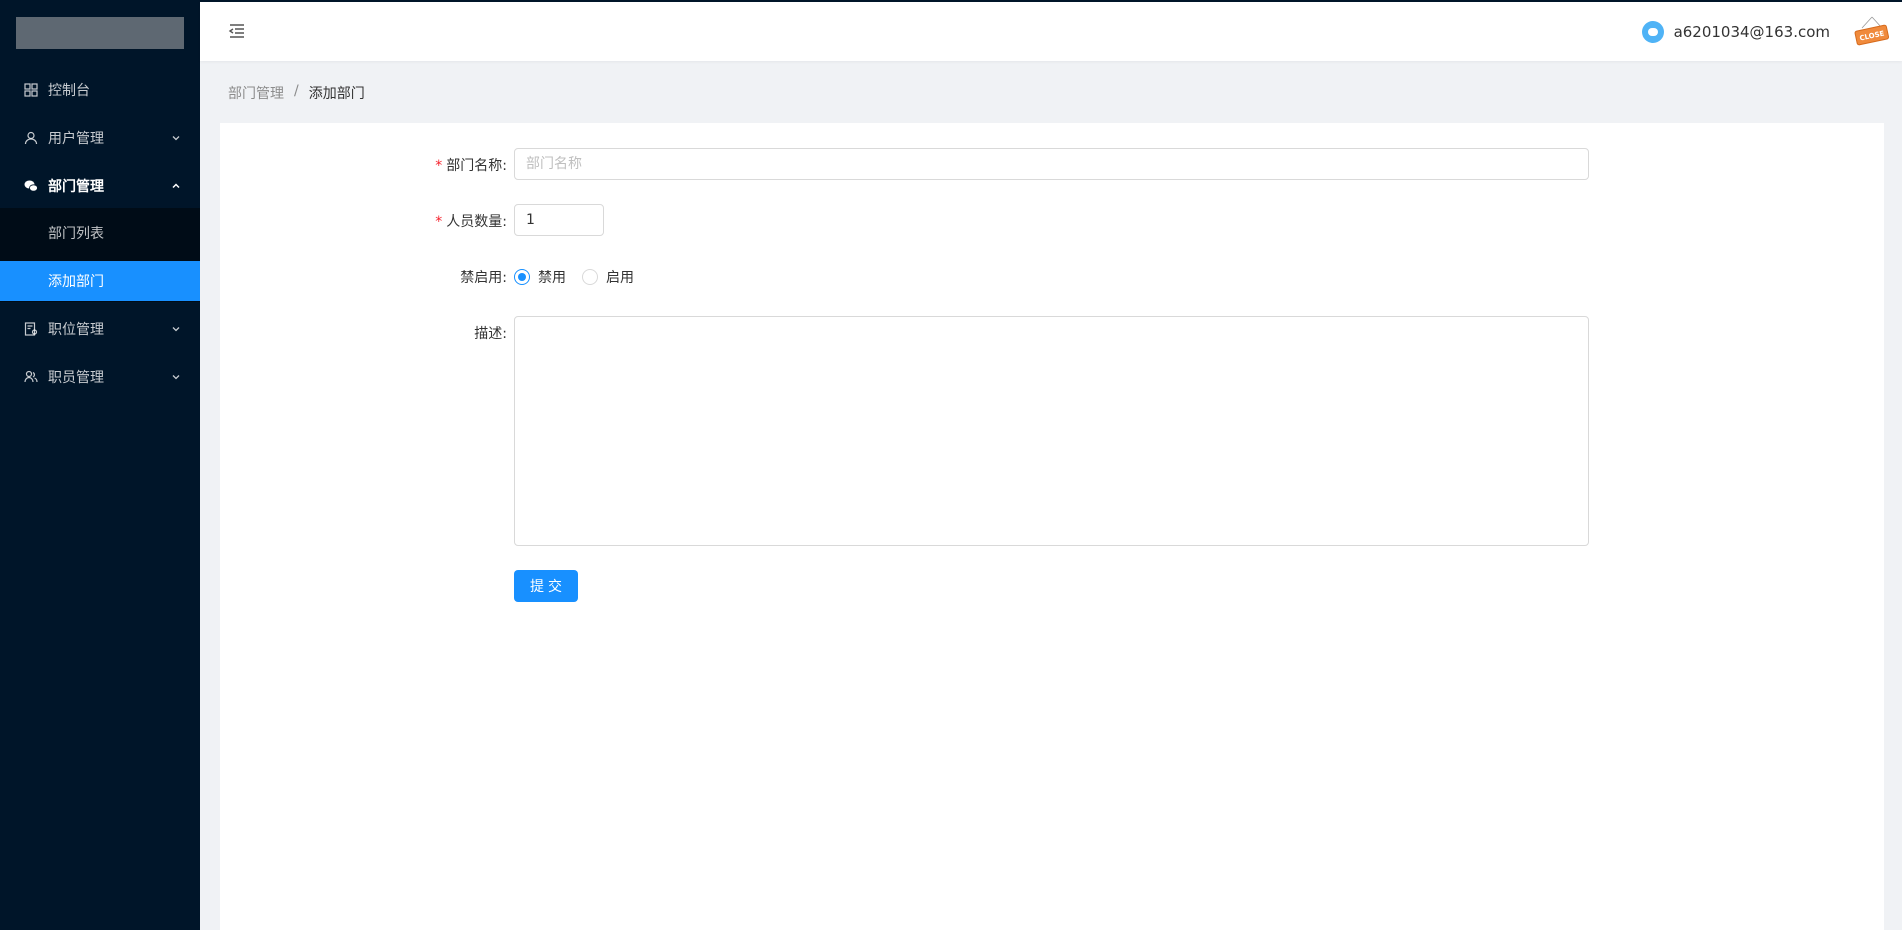 This screenshot has height=930, width=1902. What do you see at coordinates (590, 277) in the screenshot?
I see `radio-unchecked-icon` at bounding box center [590, 277].